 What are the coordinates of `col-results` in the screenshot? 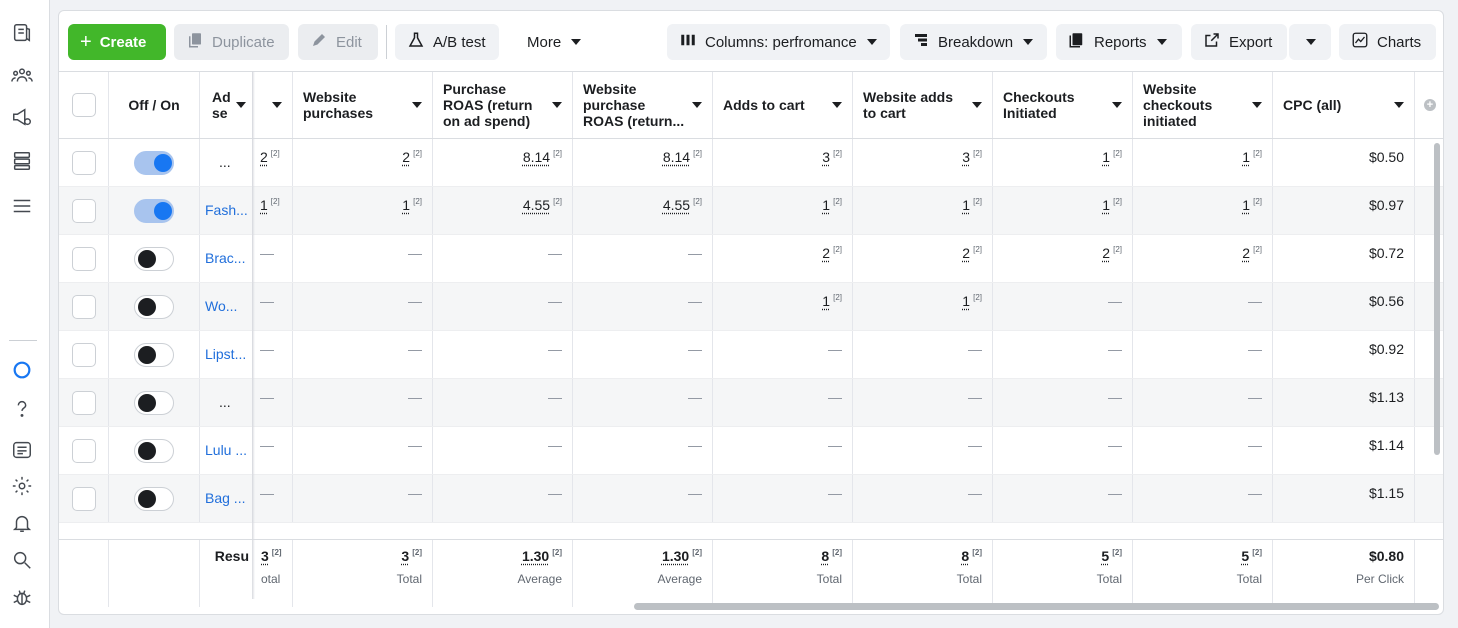 It's located at (273, 105).